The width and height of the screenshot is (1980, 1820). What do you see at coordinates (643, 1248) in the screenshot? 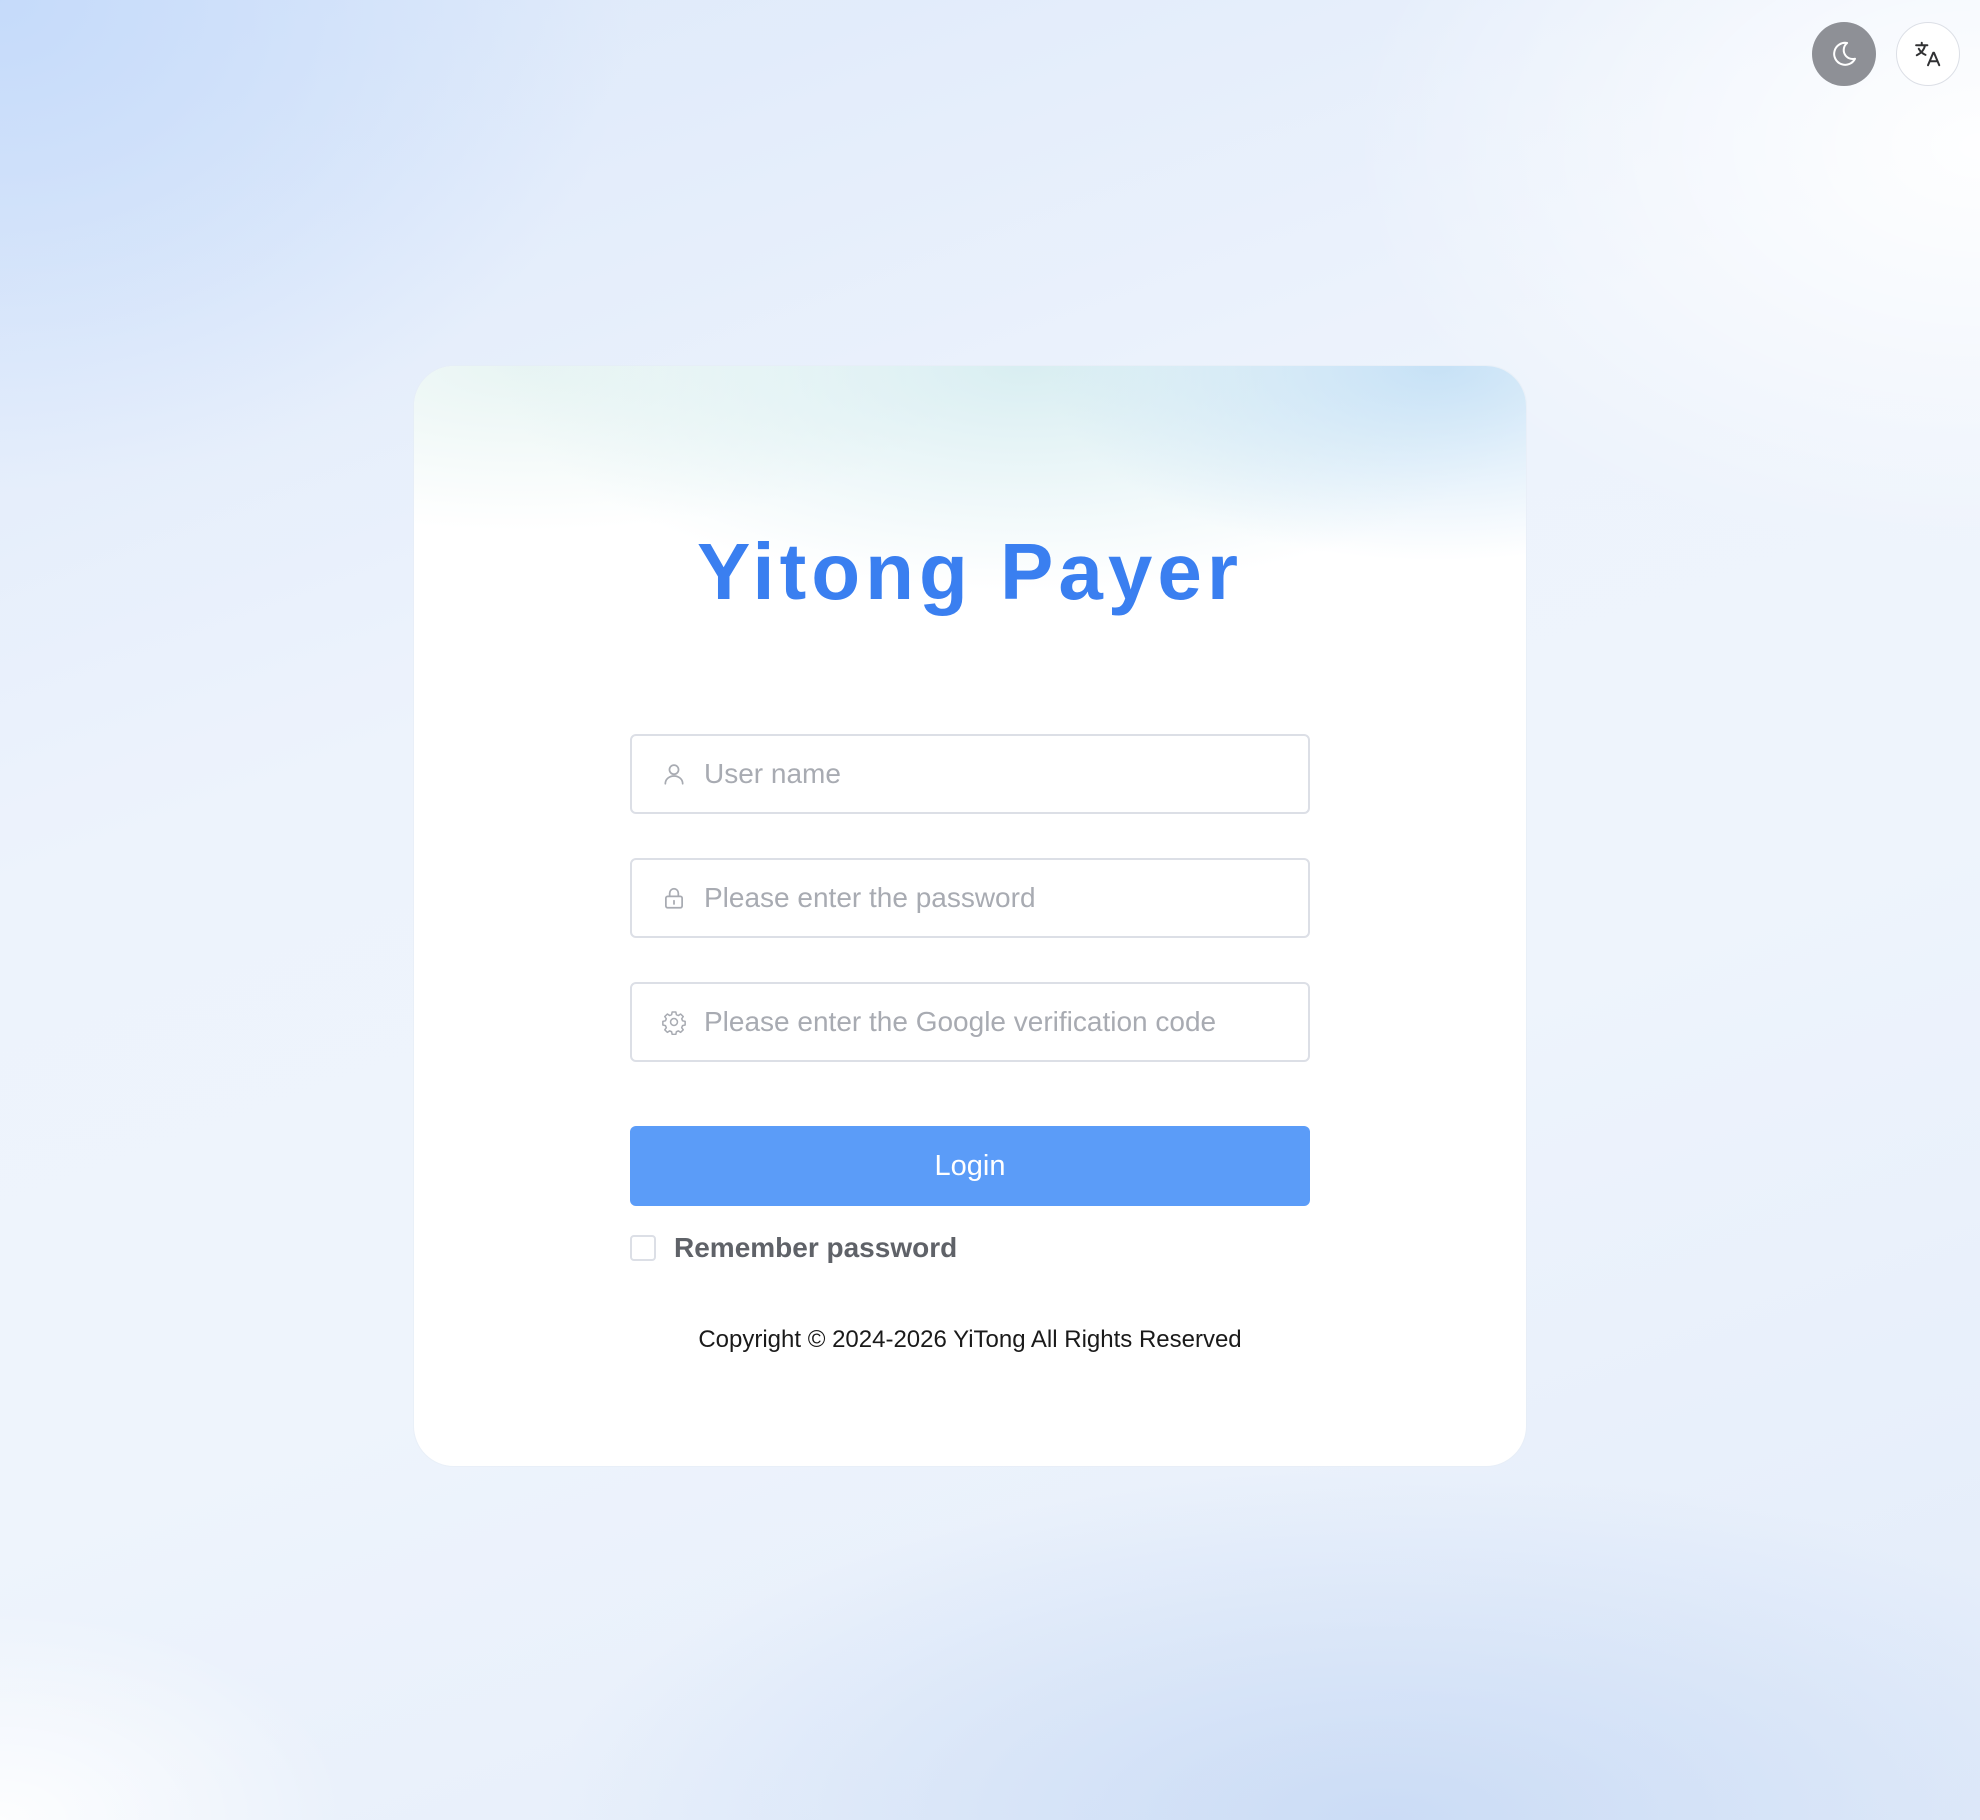
I see `remember-password-checkbox` at bounding box center [643, 1248].